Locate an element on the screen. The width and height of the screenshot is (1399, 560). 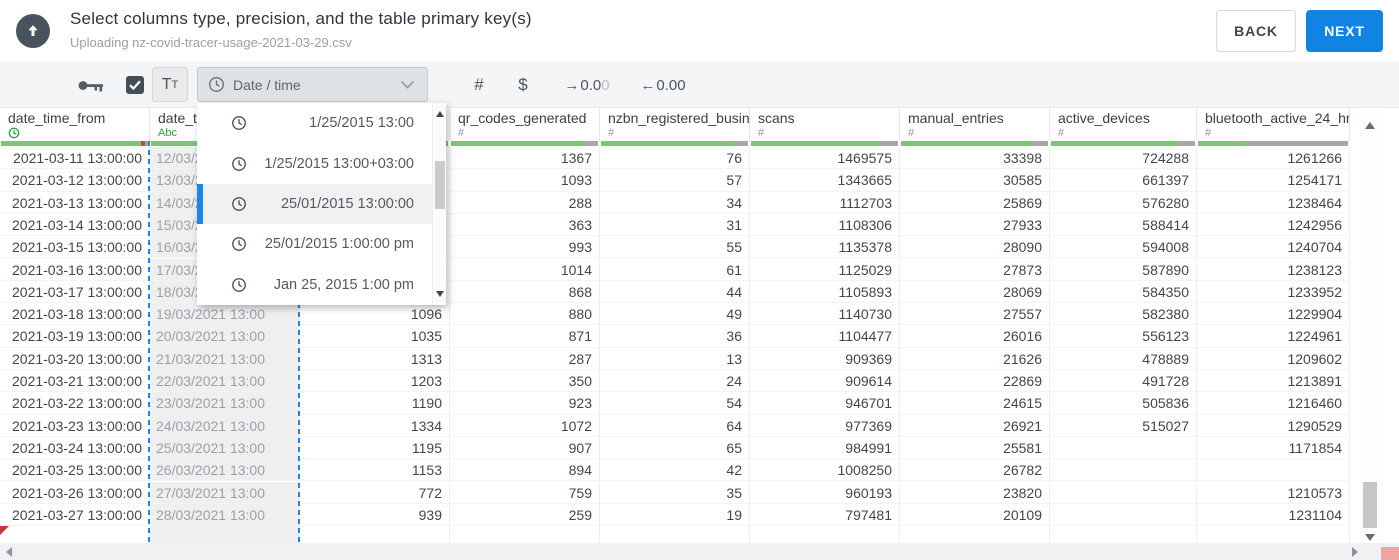
table-cell: 587890 is located at coordinates (1123, 269).